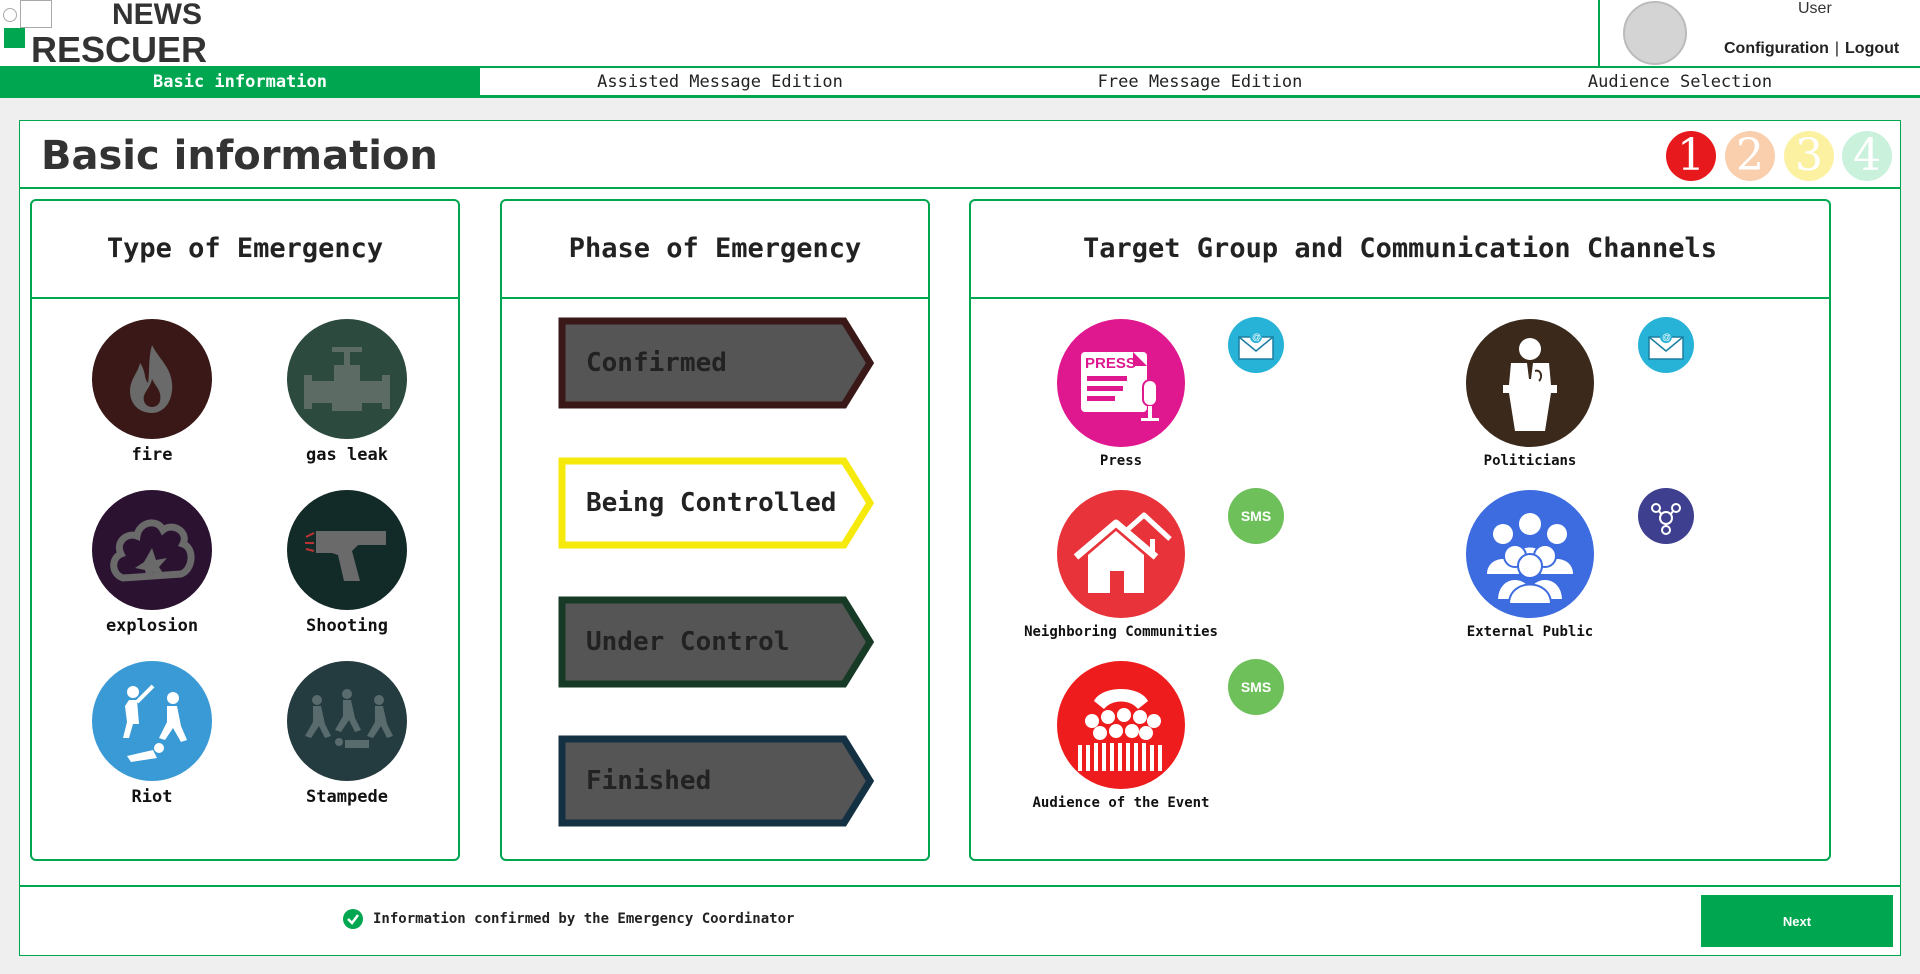  Describe the element at coordinates (720, 81) in the screenshot. I see `tab-assisted-message-edition: Assisted Message Edition` at that location.